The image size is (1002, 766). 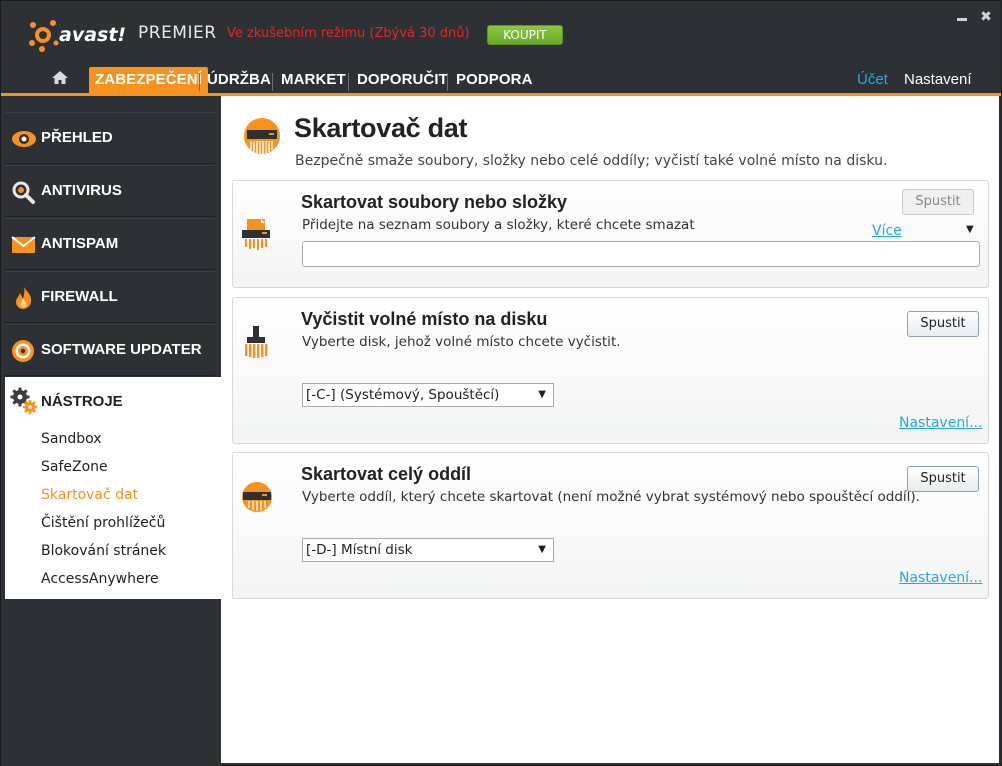 I want to click on partition-select: [-D-] Místní disk ▼, so click(x=428, y=550).